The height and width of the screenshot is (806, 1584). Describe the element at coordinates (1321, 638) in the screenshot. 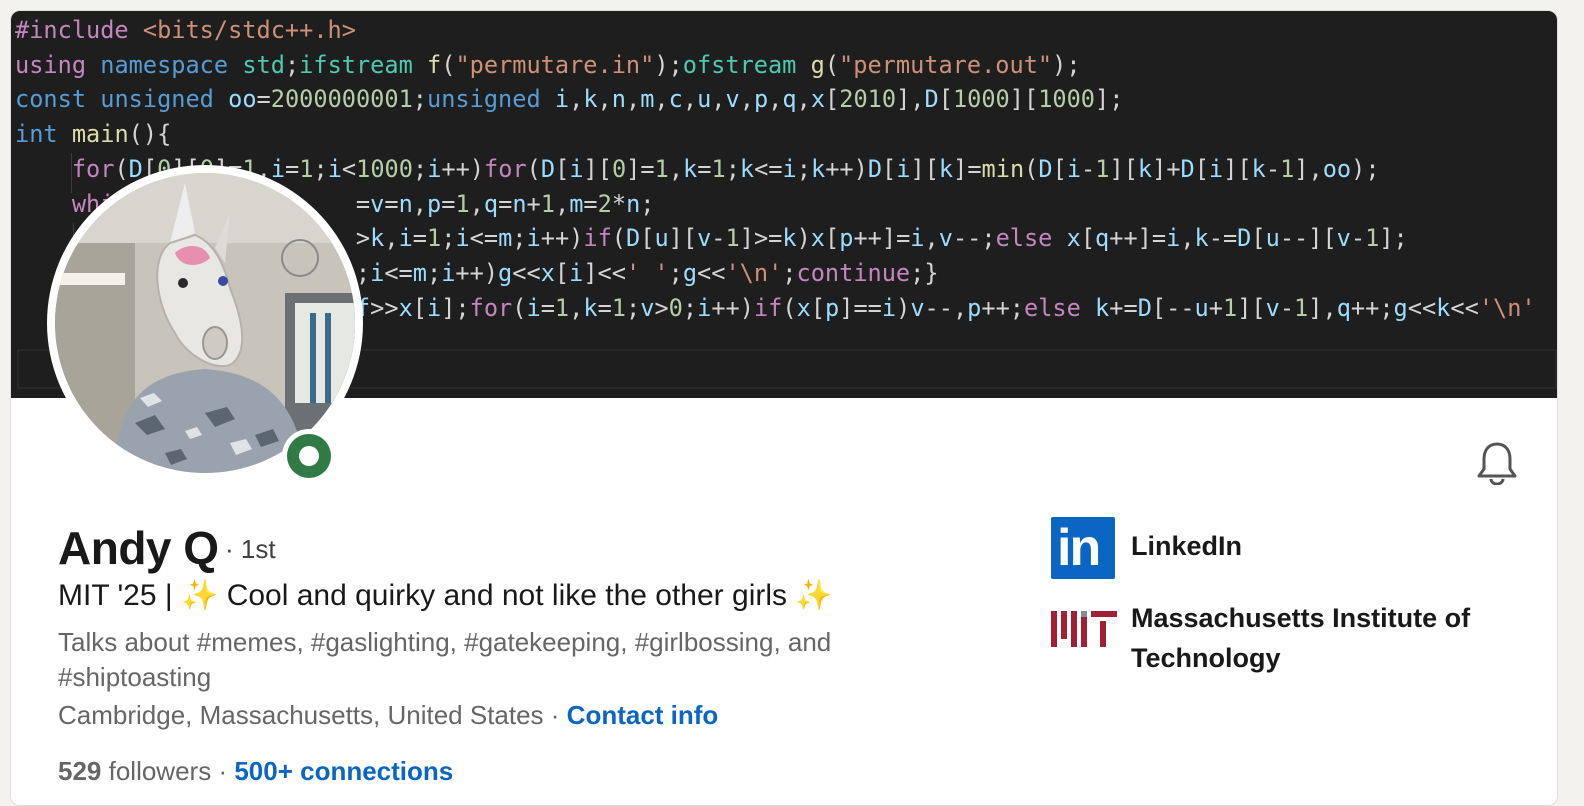

I see `company-mit: Massachusetts Institute of Technology` at that location.